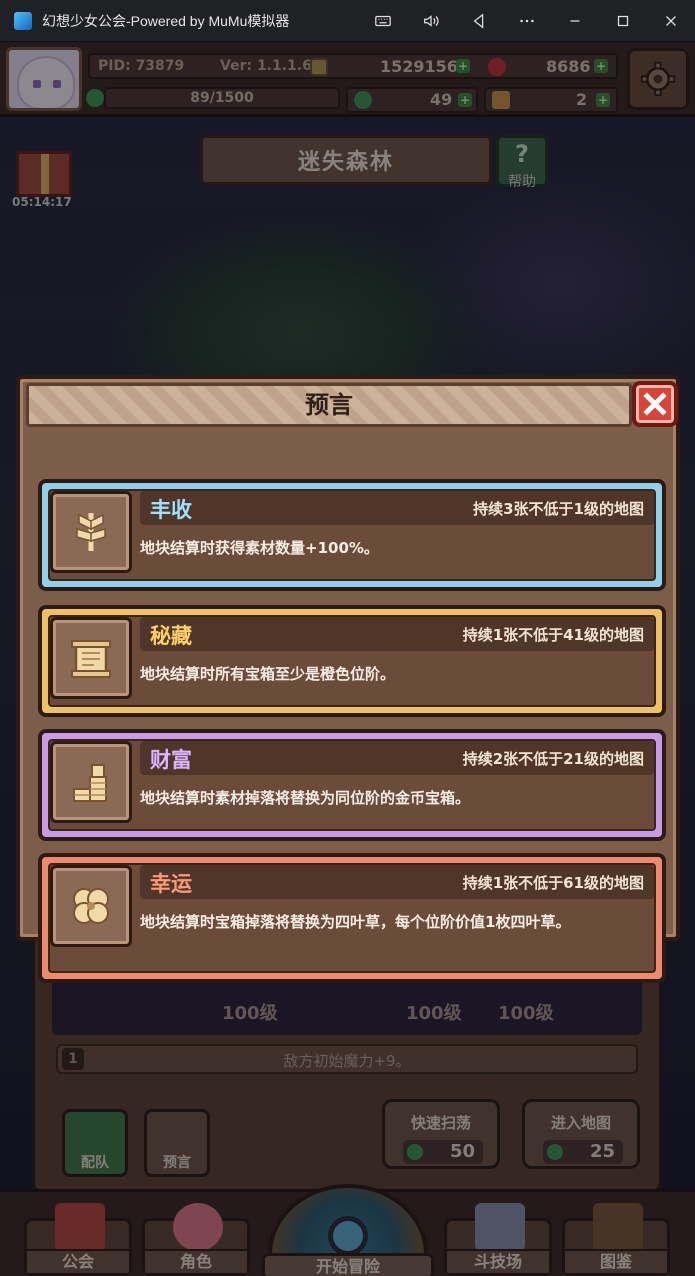 This screenshot has width=695, height=1276. What do you see at coordinates (91, 906) in the screenshot?
I see `four-leaf-clover-icon` at bounding box center [91, 906].